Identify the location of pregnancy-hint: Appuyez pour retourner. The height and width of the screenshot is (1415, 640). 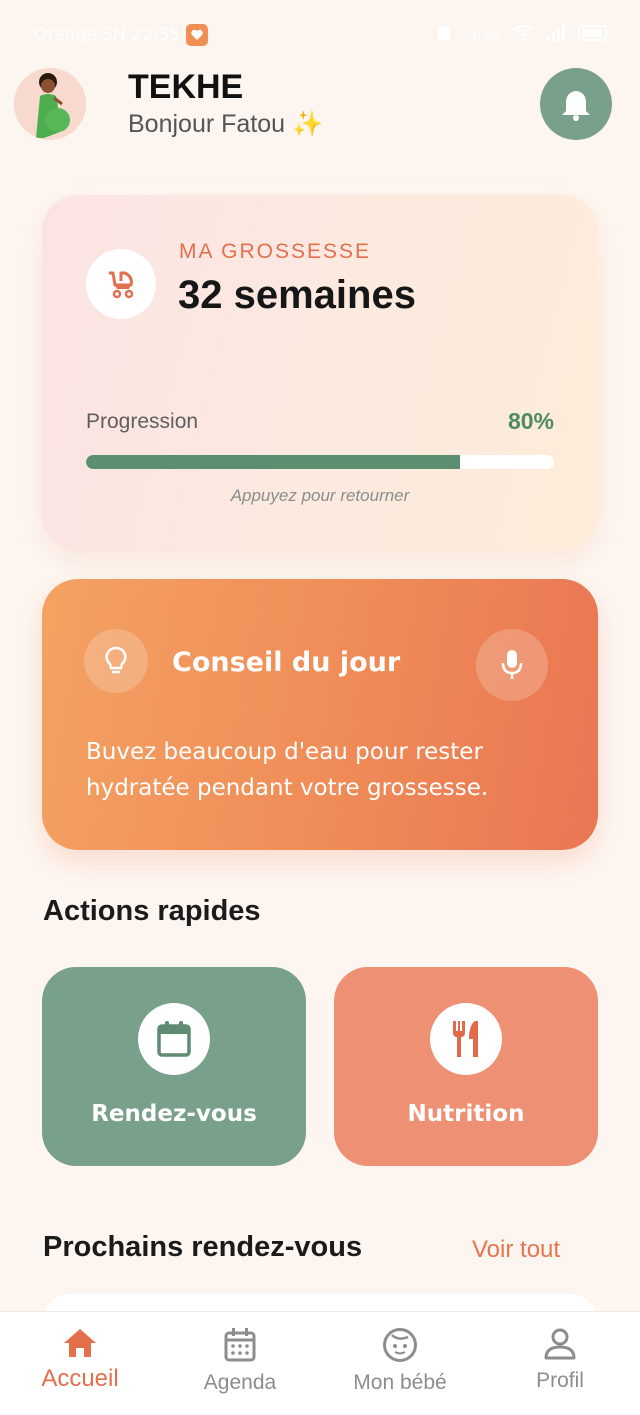
(320, 495).